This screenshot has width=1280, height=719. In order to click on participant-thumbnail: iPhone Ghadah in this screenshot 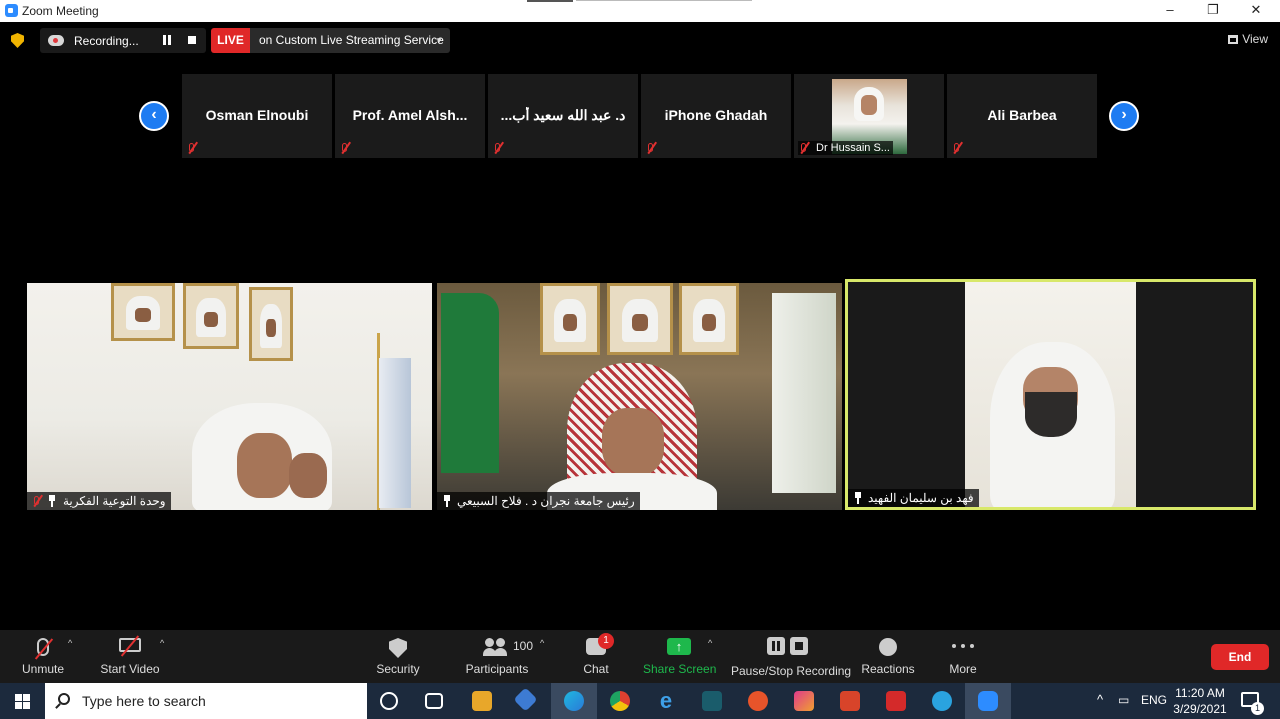, I will do `click(716, 116)`.